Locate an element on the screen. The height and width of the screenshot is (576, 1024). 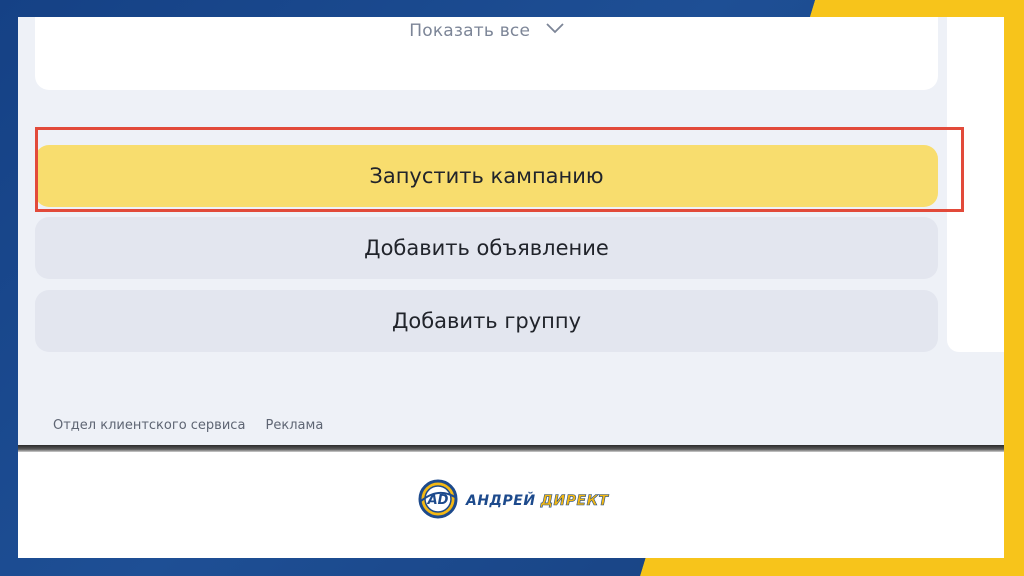
logo-text-part1: АНДРЕЙ is located at coordinates (501, 501).